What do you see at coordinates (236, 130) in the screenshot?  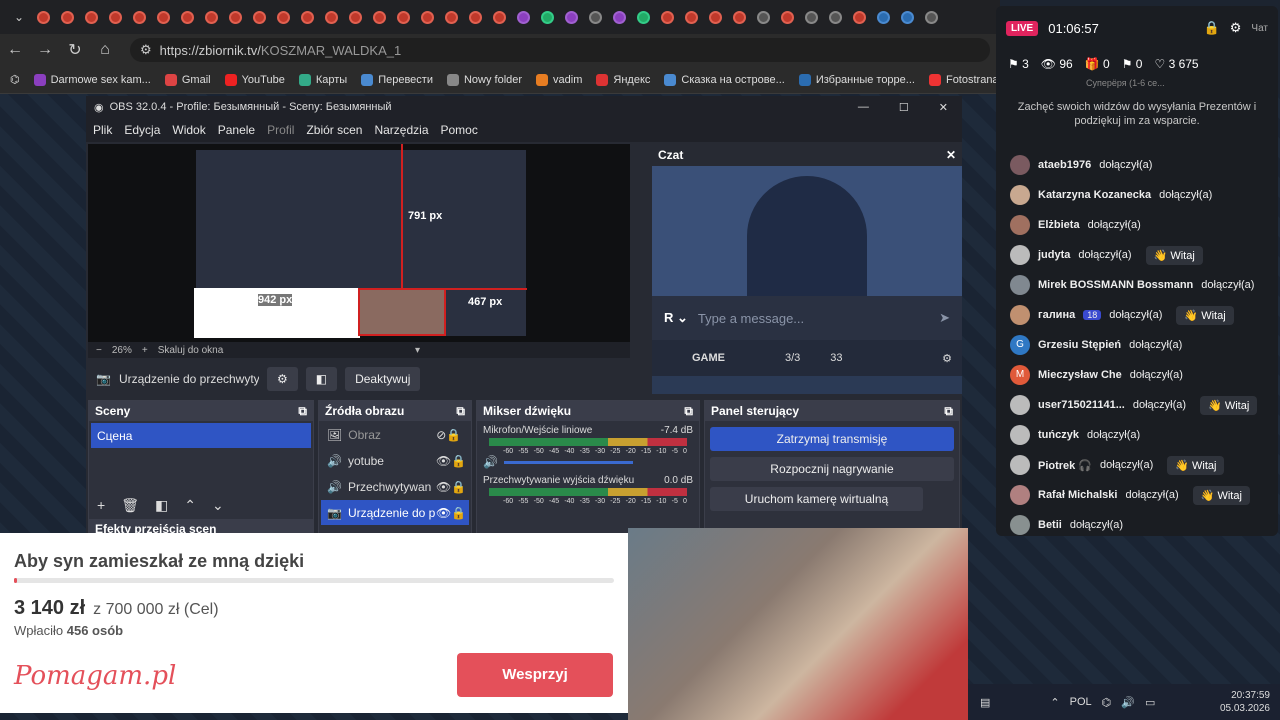 I see `obs-menu-item: Panele` at bounding box center [236, 130].